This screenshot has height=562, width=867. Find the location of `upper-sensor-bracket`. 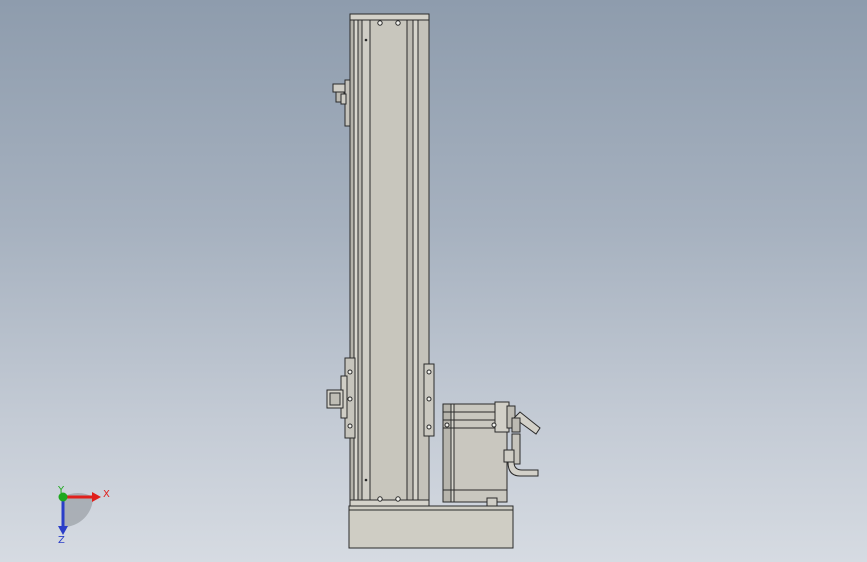

upper-sensor-bracket is located at coordinates (341, 103).